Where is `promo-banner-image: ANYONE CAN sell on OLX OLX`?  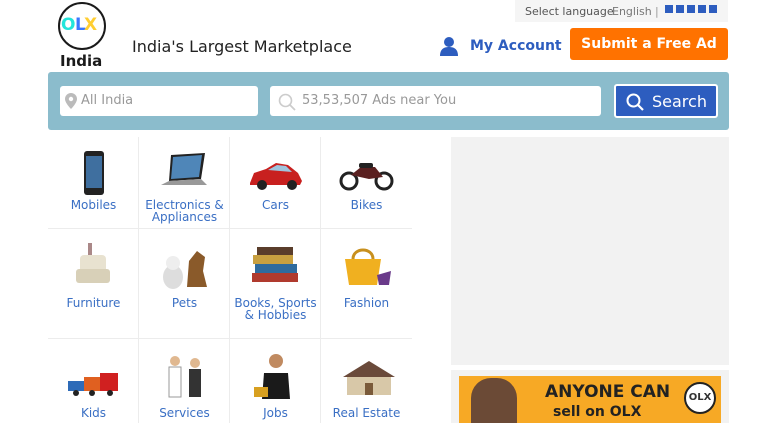
promo-banner-image: ANYONE CAN sell on OLX OLX is located at coordinates (590, 399).